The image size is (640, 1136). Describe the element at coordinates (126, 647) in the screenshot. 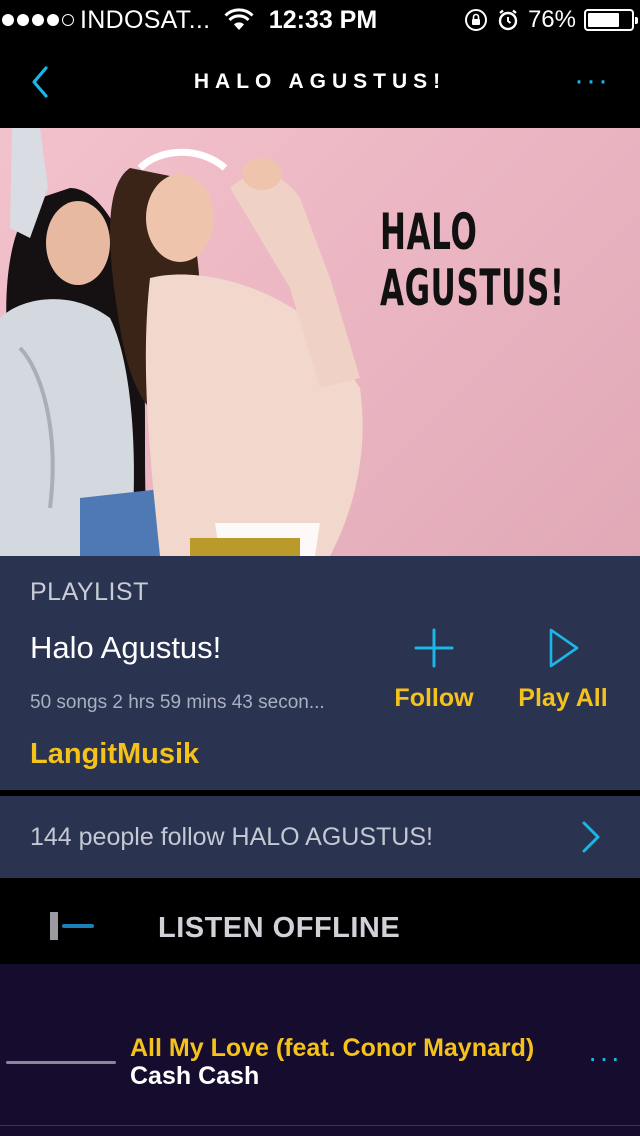

I see `playlist-name: Halo Agustus!` at that location.